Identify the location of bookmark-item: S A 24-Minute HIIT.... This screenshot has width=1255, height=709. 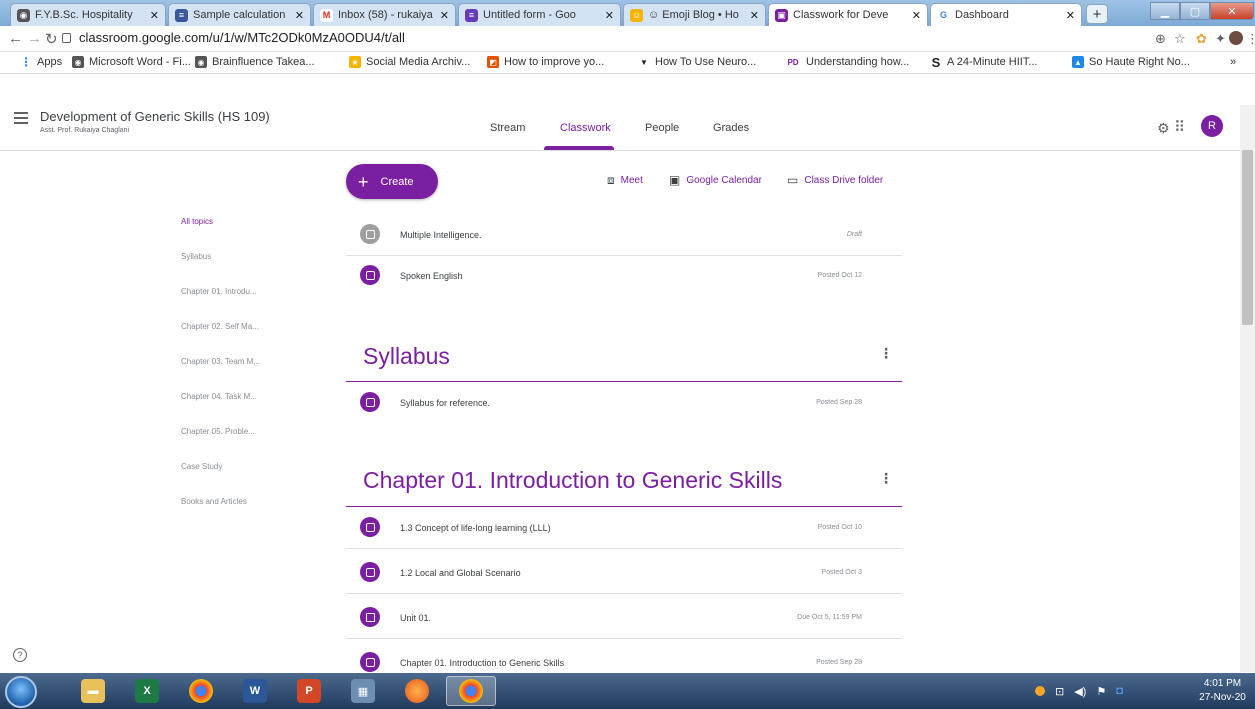
(983, 62).